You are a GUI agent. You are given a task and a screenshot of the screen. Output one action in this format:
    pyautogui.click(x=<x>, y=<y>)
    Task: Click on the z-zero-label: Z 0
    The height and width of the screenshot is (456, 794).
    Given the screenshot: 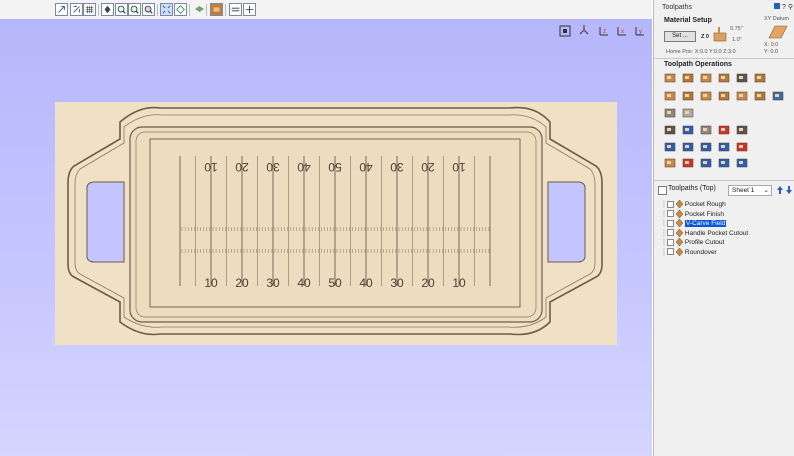 What is the action you would take?
    pyautogui.click(x=705, y=37)
    